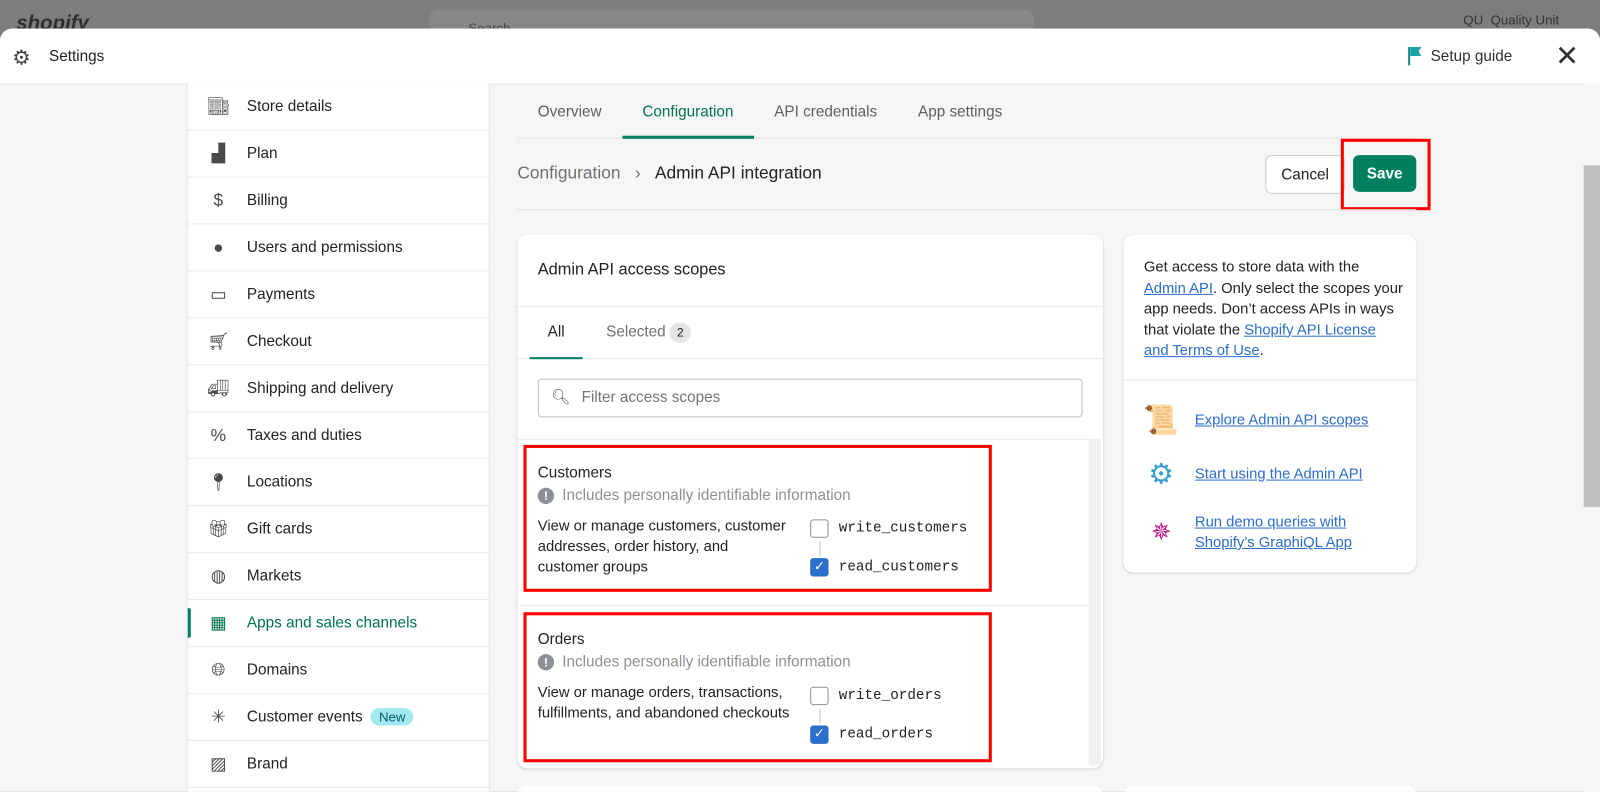  I want to click on user-icon: ●, so click(218, 247).